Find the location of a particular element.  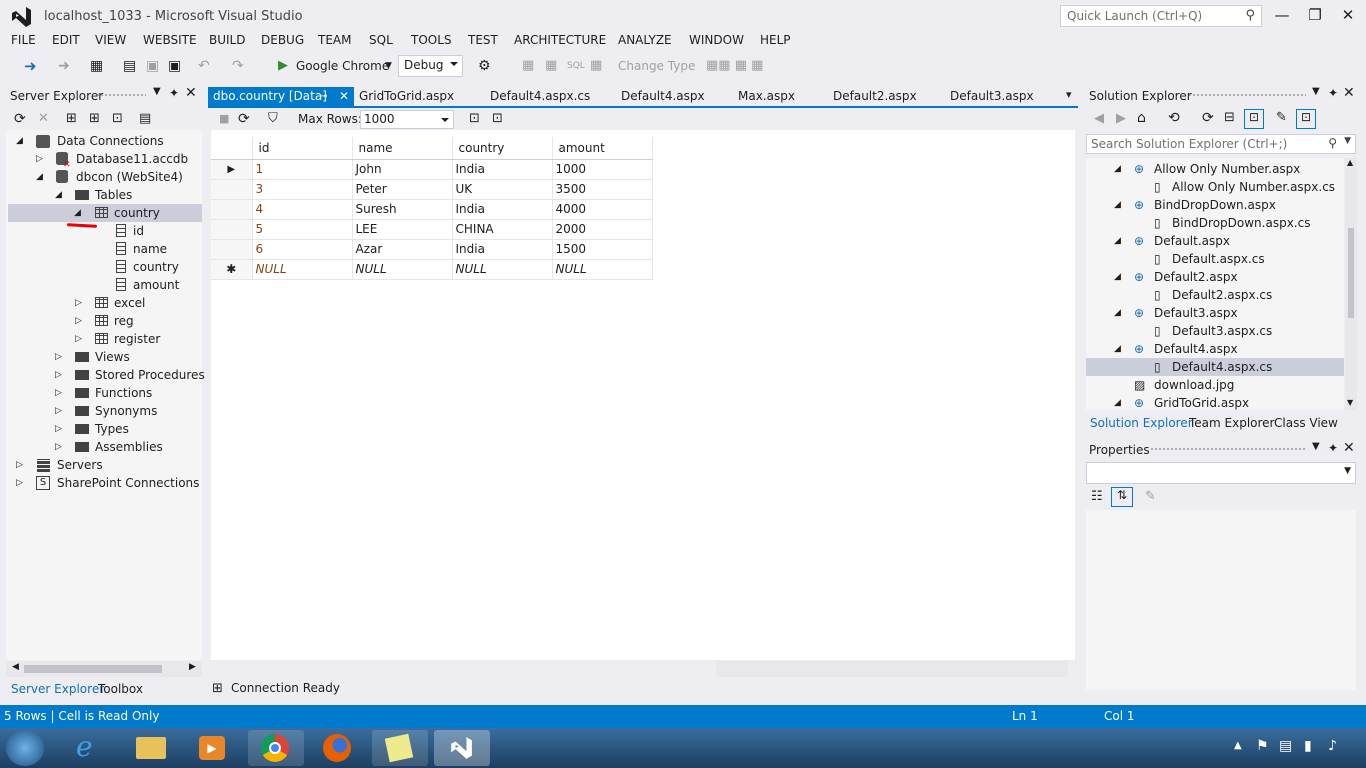

tab-max: Max.aspx is located at coordinates (764, 96).